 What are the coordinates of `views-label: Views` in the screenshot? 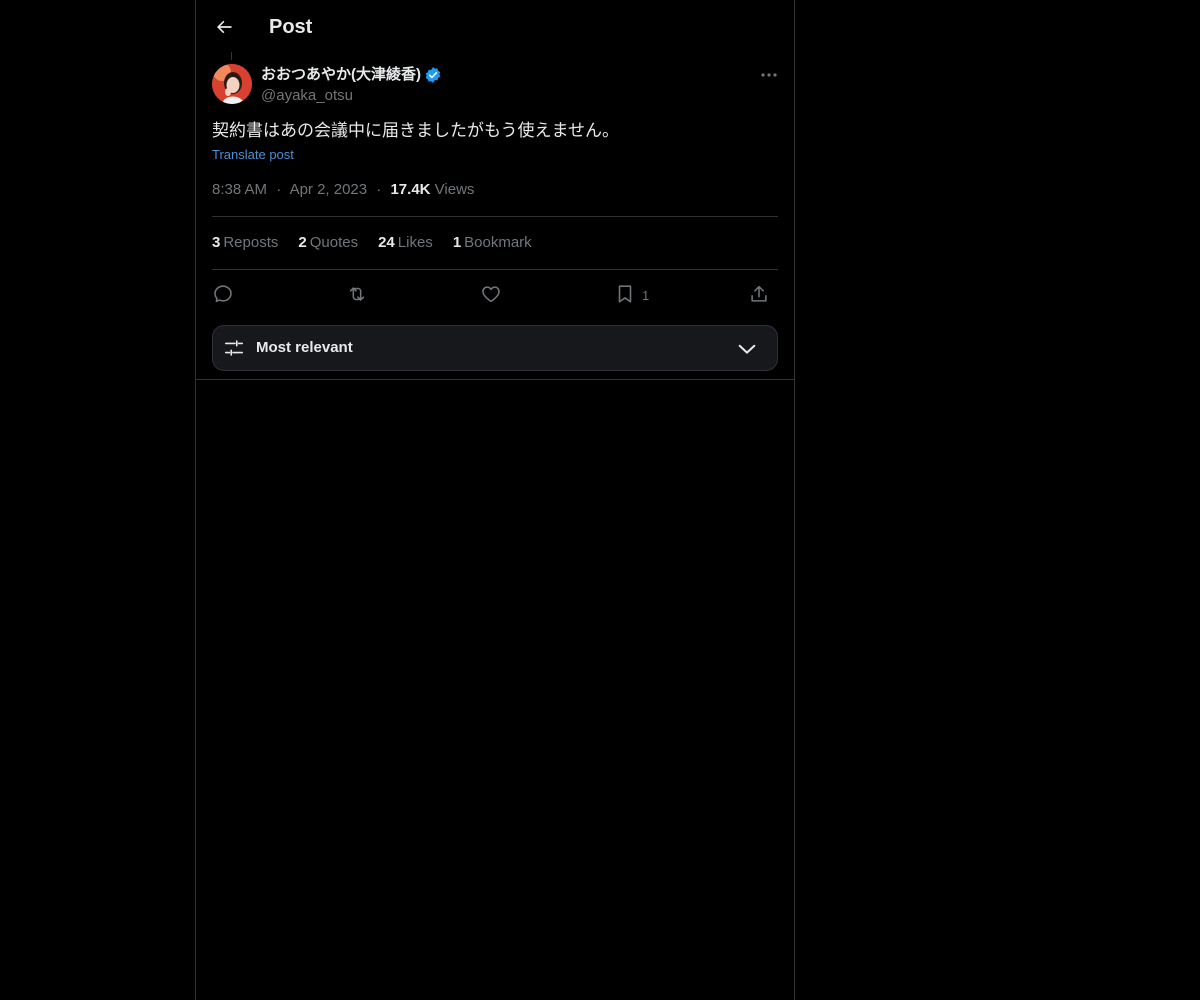 It's located at (454, 189).